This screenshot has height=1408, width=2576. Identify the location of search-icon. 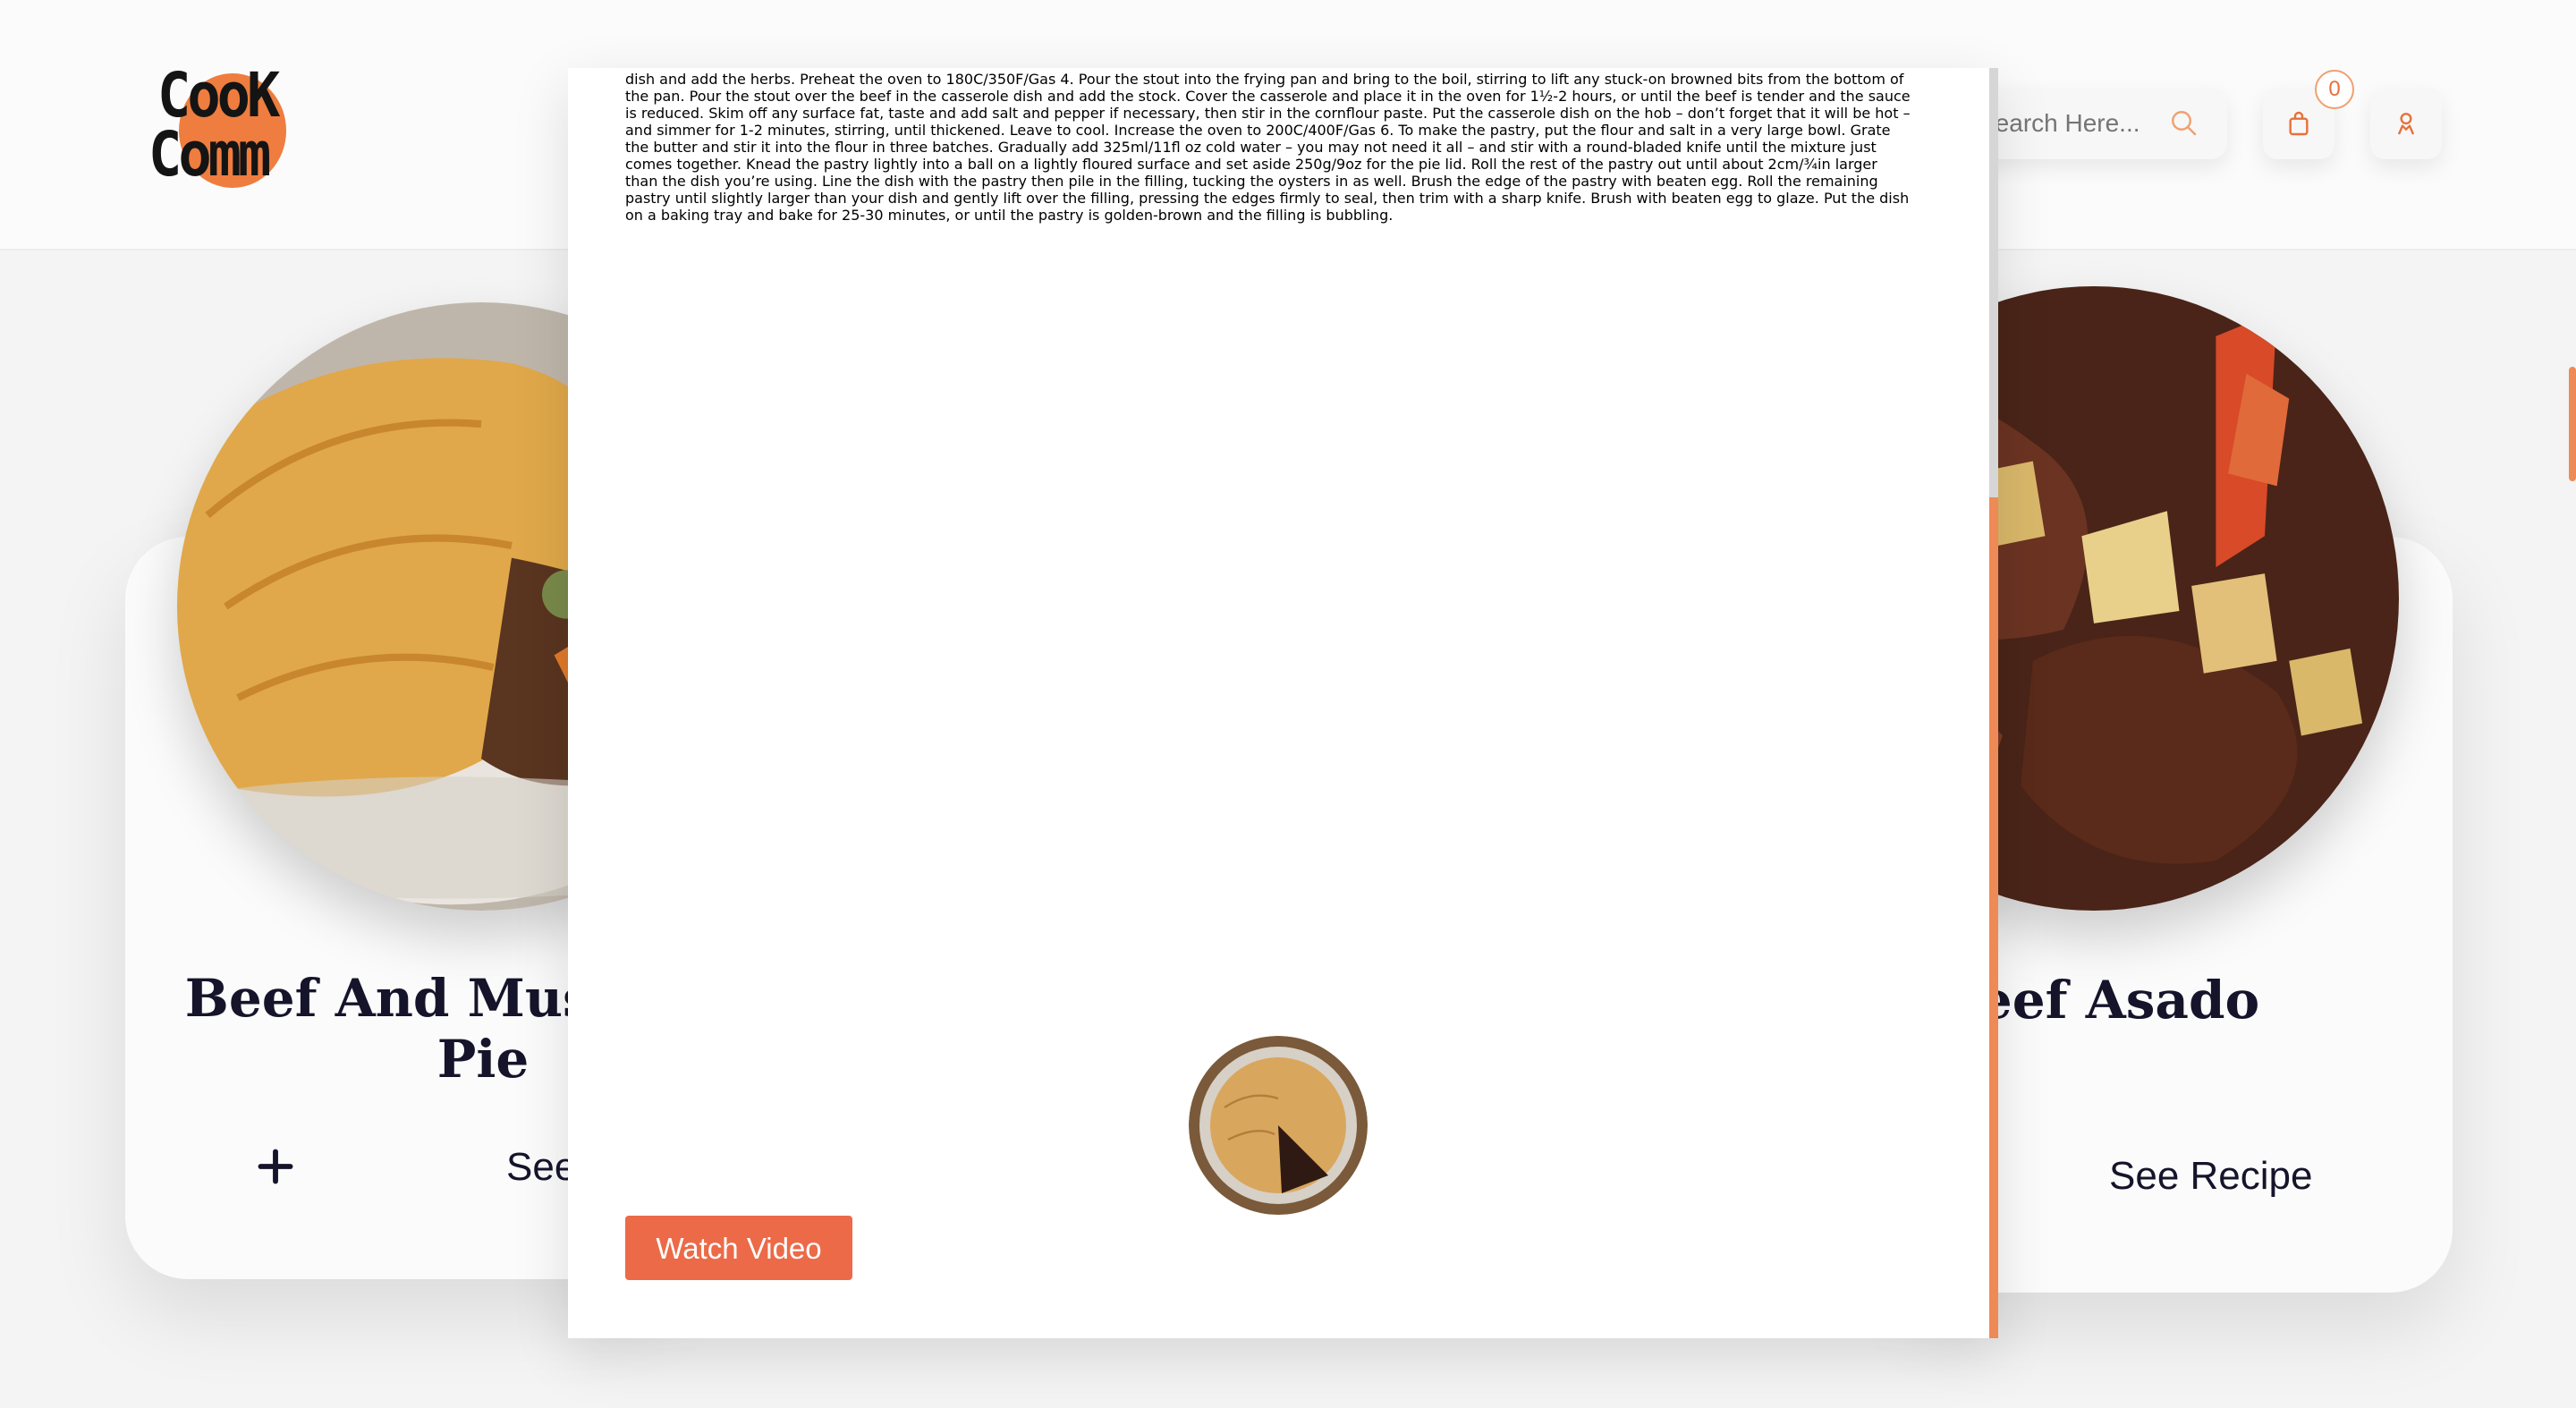
(2184, 123).